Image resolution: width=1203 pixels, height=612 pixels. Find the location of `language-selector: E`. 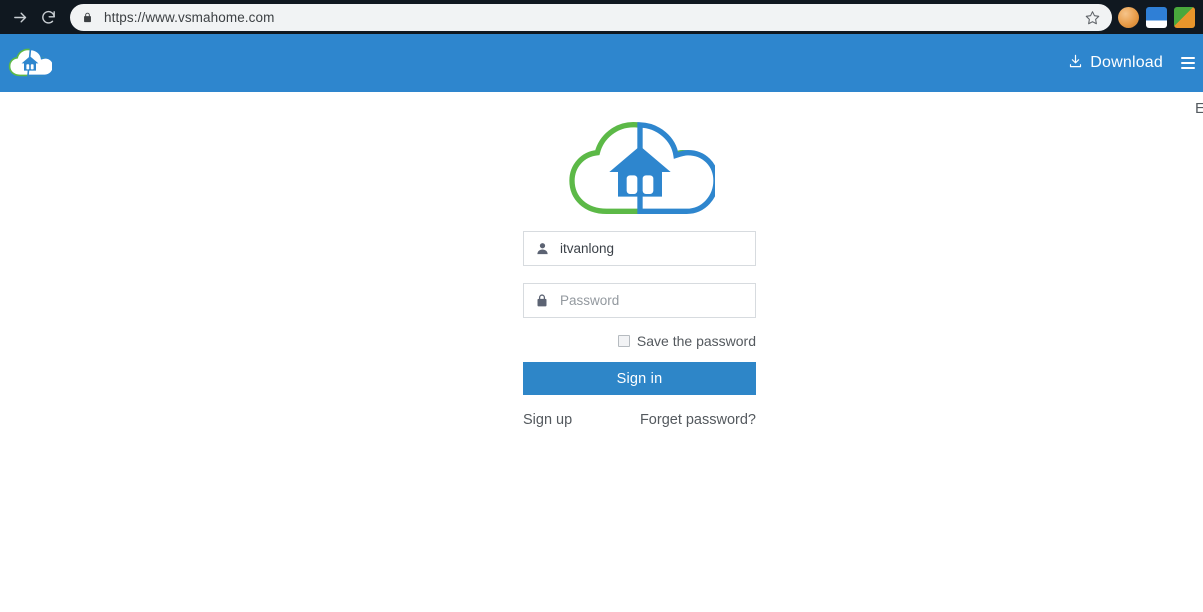

language-selector: E is located at coordinates (1199, 108).